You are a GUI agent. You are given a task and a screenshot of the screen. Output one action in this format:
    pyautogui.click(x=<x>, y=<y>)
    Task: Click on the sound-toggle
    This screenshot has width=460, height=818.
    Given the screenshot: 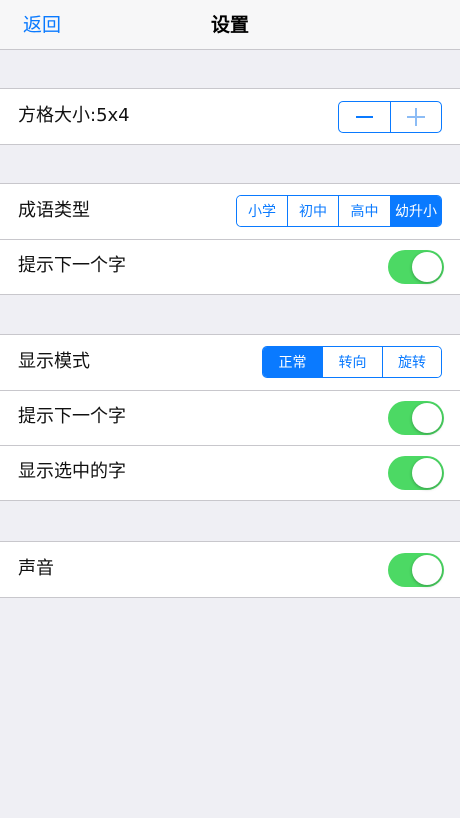 What is the action you would take?
    pyautogui.click(x=416, y=570)
    